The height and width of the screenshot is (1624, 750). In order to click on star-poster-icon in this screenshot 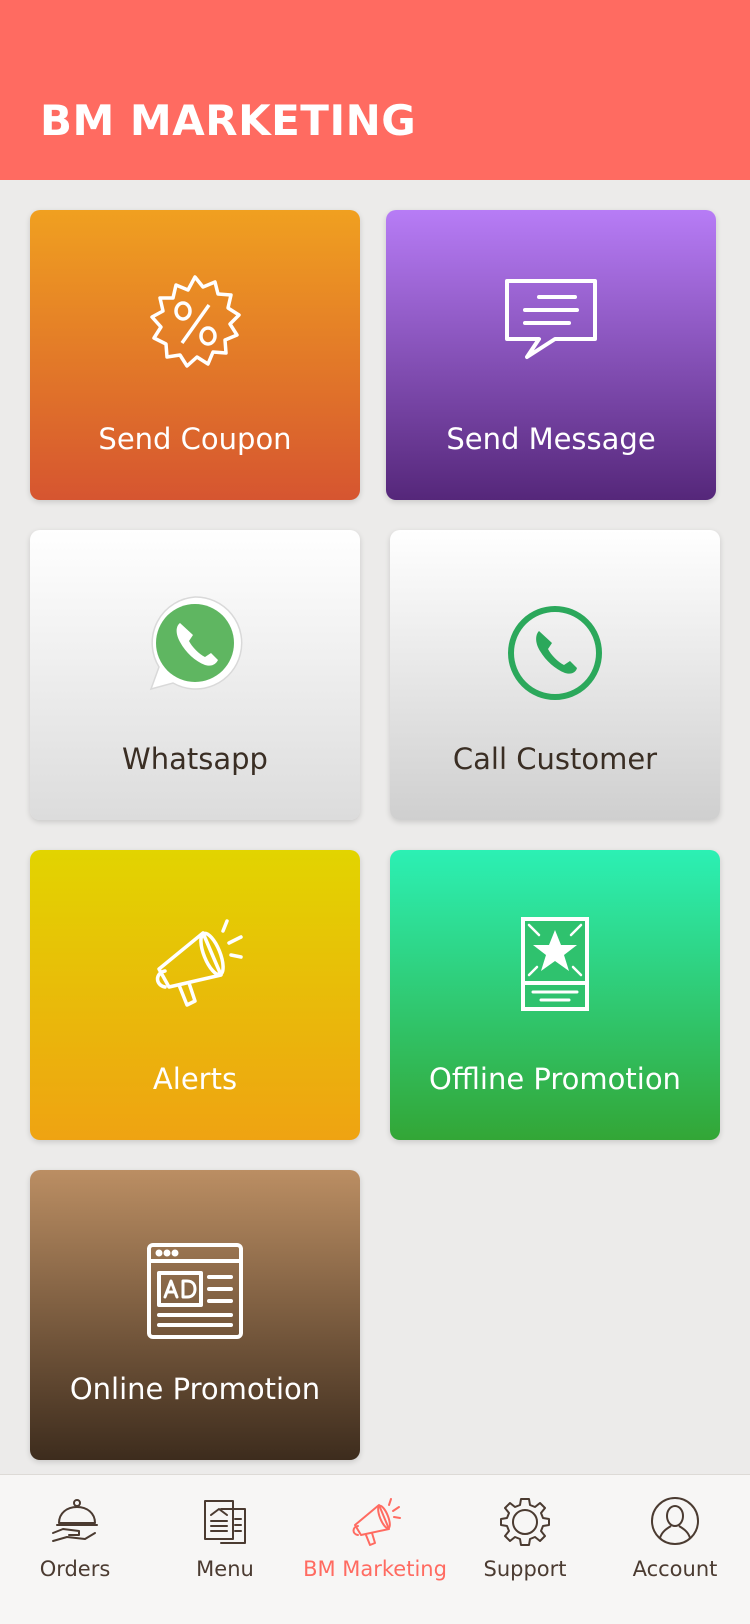, I will do `click(555, 963)`.